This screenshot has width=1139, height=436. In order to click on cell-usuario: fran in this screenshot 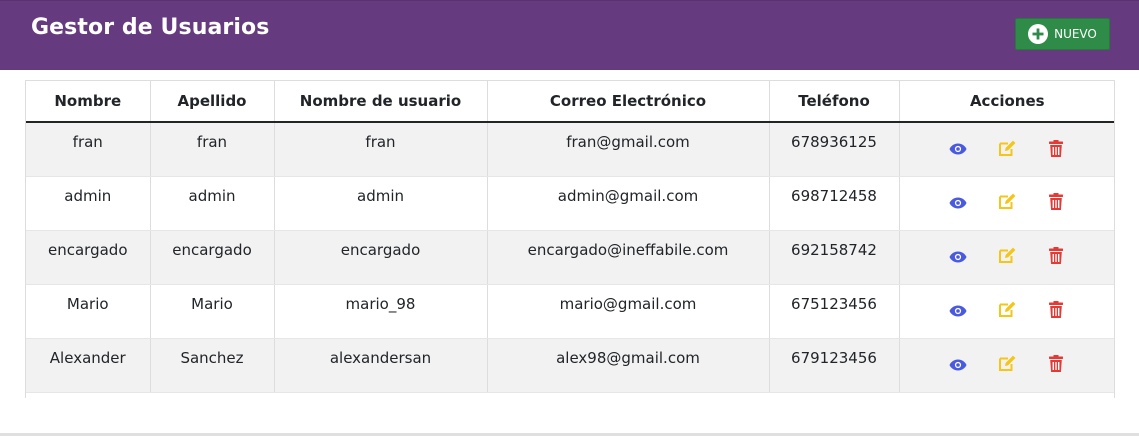, I will do `click(381, 149)`.